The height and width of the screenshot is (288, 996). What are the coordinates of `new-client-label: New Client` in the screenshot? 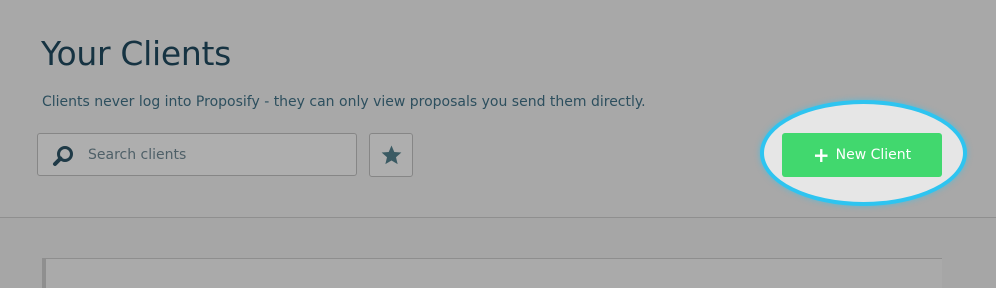 It's located at (873, 155).